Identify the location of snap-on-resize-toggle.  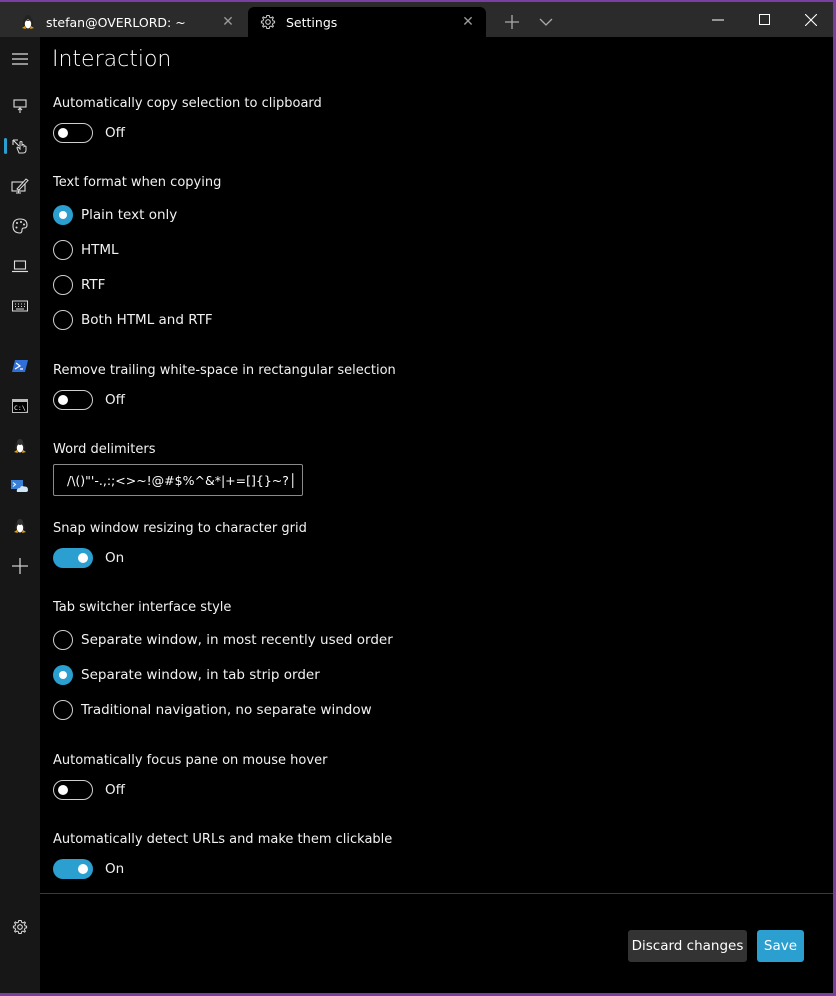
(73, 558).